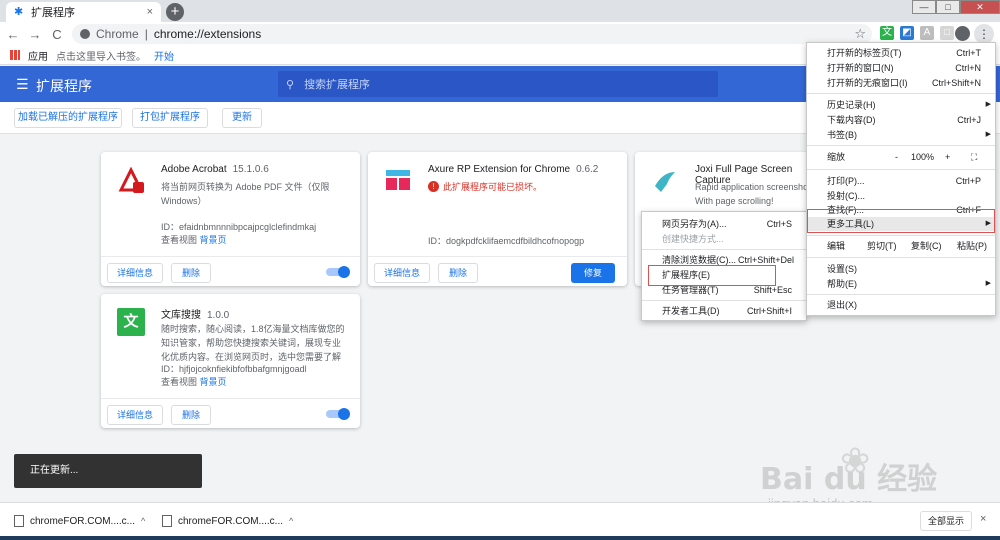 The width and height of the screenshot is (1000, 540). What do you see at coordinates (724, 224) in the screenshot?
I see `menu-item-save-as: 网页另存为(A)... Ctrl+S` at bounding box center [724, 224].